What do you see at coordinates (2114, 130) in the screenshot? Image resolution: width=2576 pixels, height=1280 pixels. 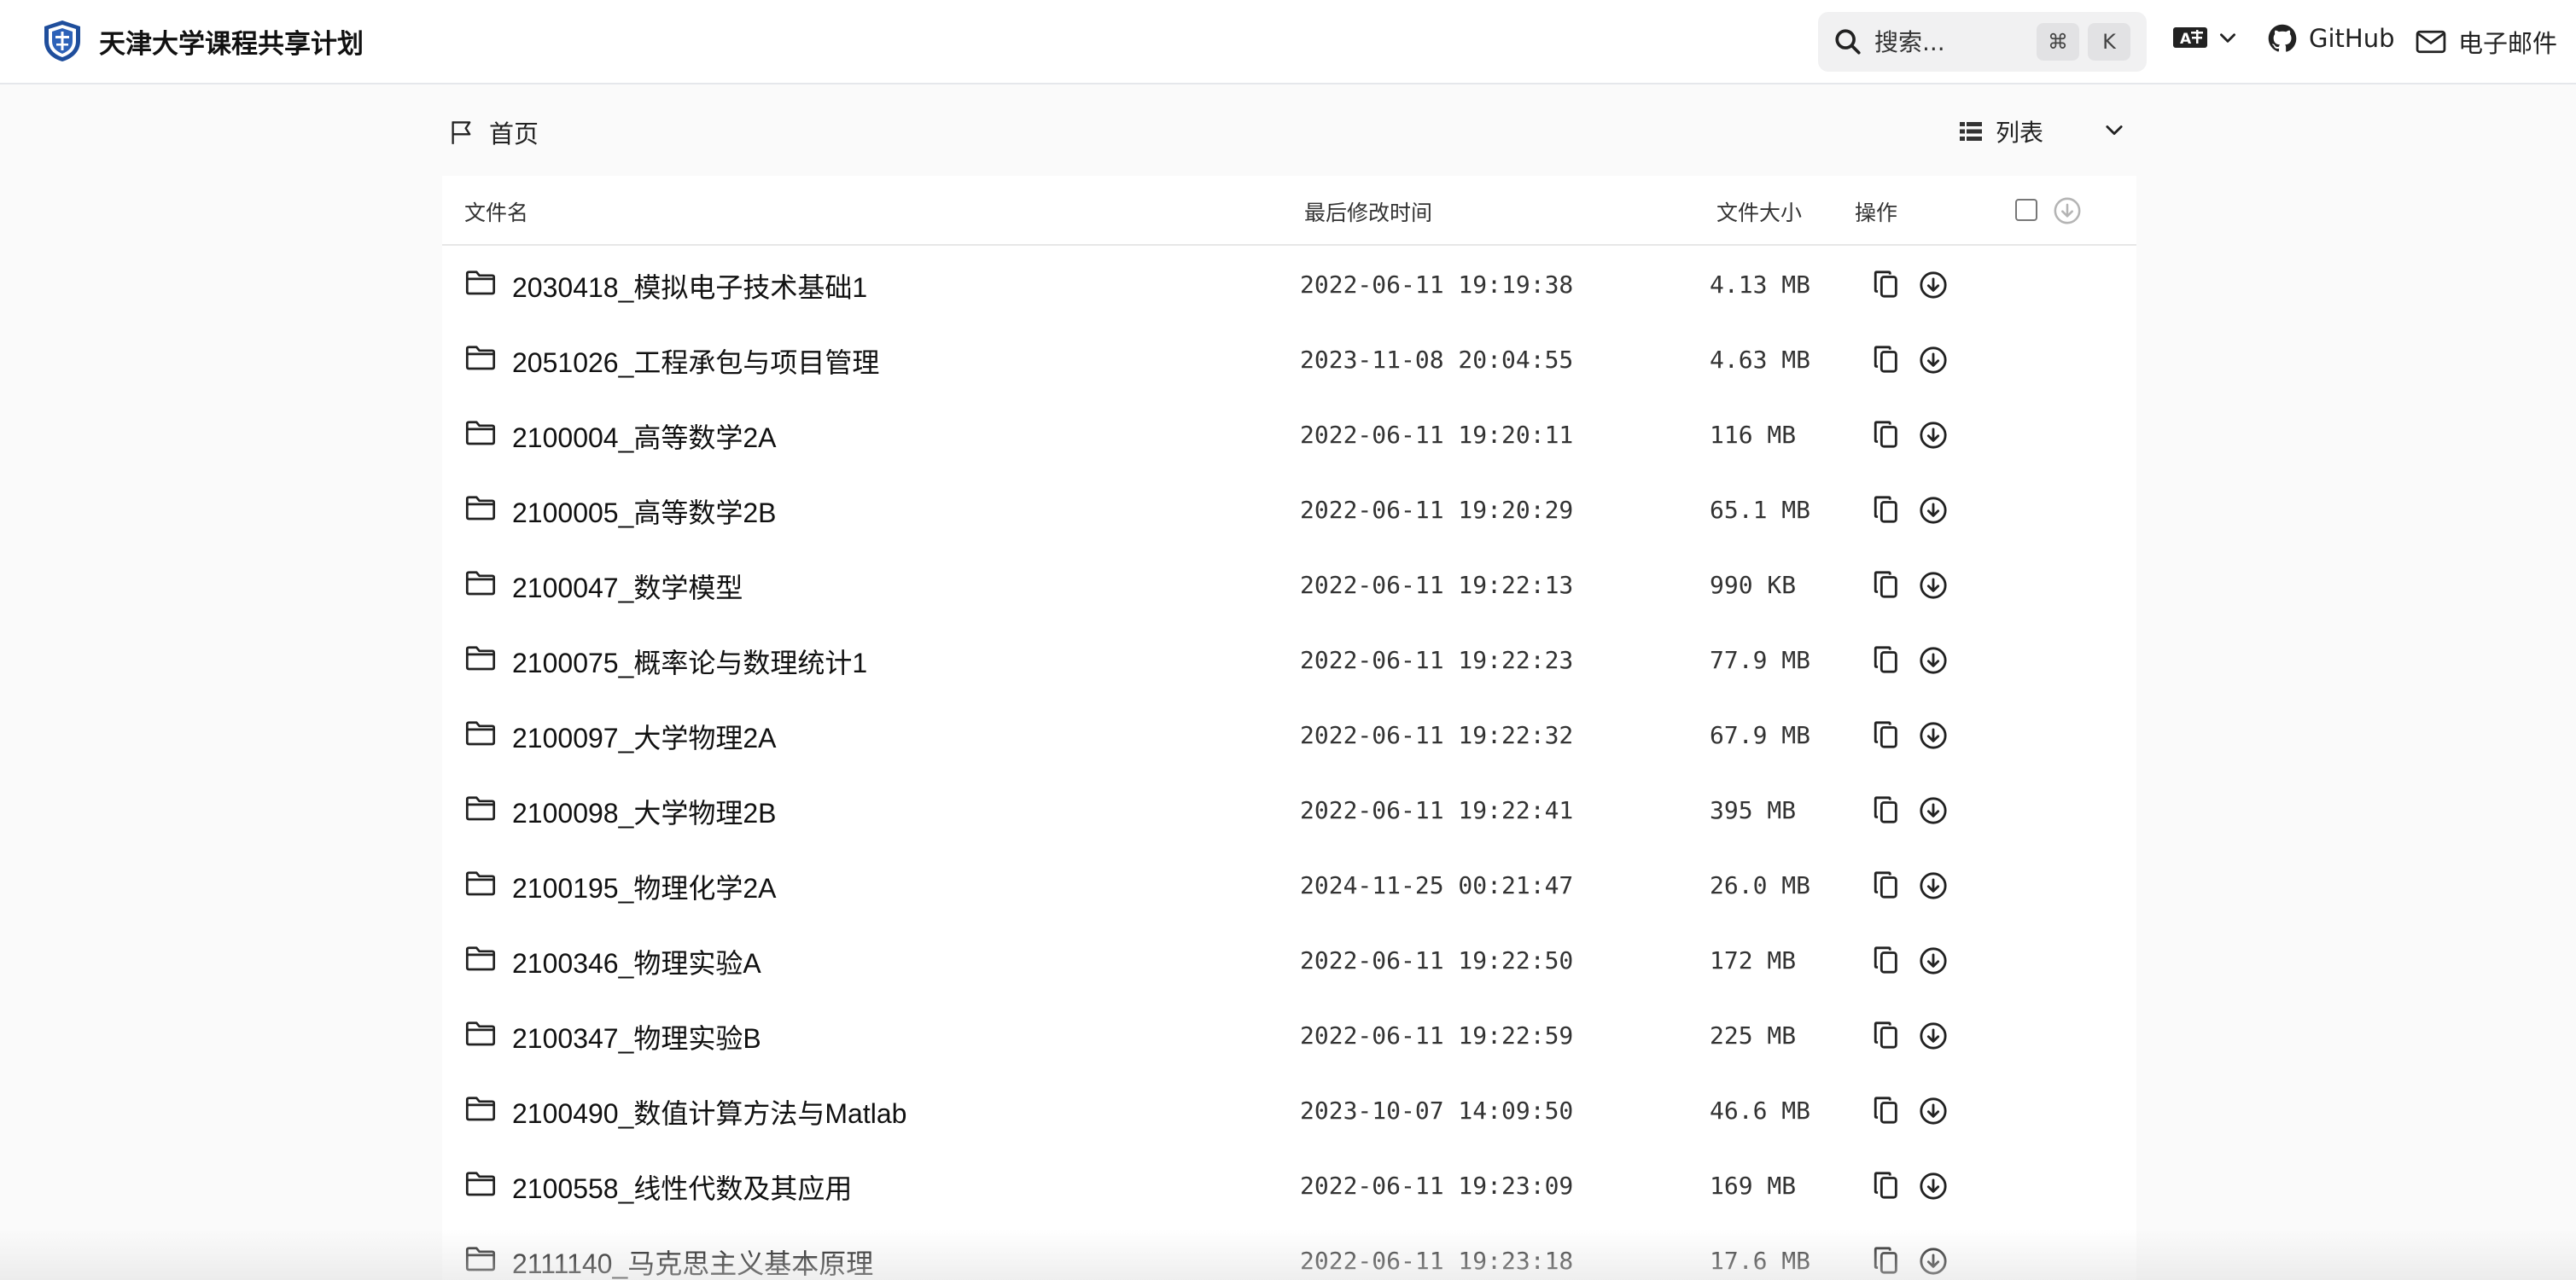 I see `chevron-down-icon` at bounding box center [2114, 130].